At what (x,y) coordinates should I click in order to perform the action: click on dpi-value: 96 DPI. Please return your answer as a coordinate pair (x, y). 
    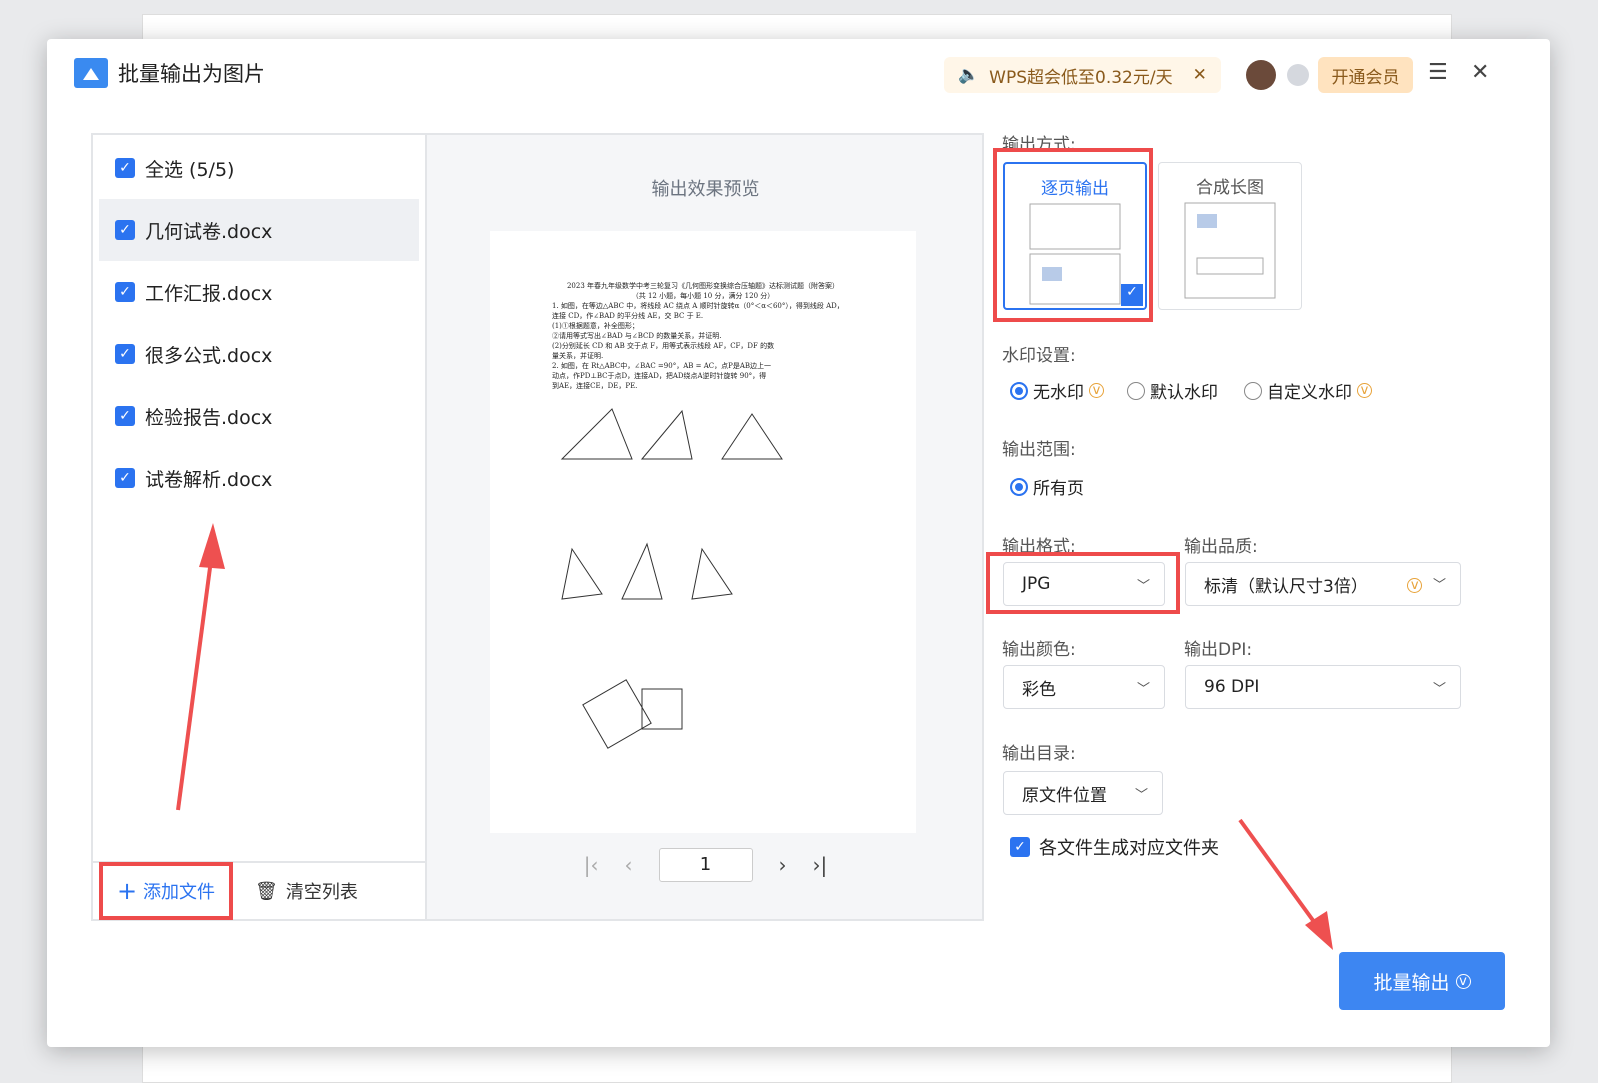
    Looking at the image, I should click on (1232, 687).